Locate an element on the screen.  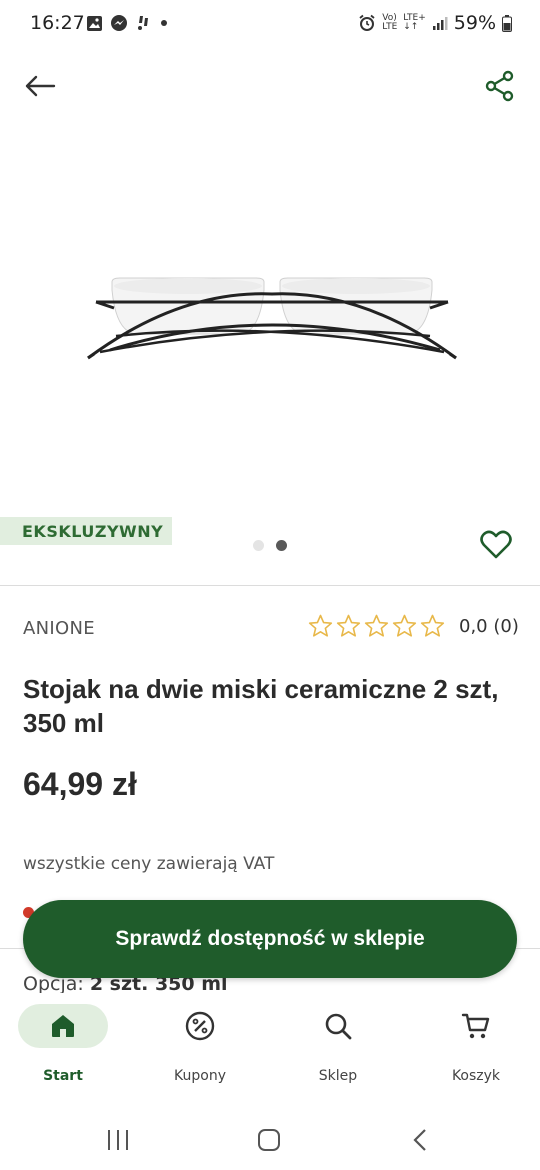
nav-item-kupony: Kupony is located at coordinates (200, 1044).